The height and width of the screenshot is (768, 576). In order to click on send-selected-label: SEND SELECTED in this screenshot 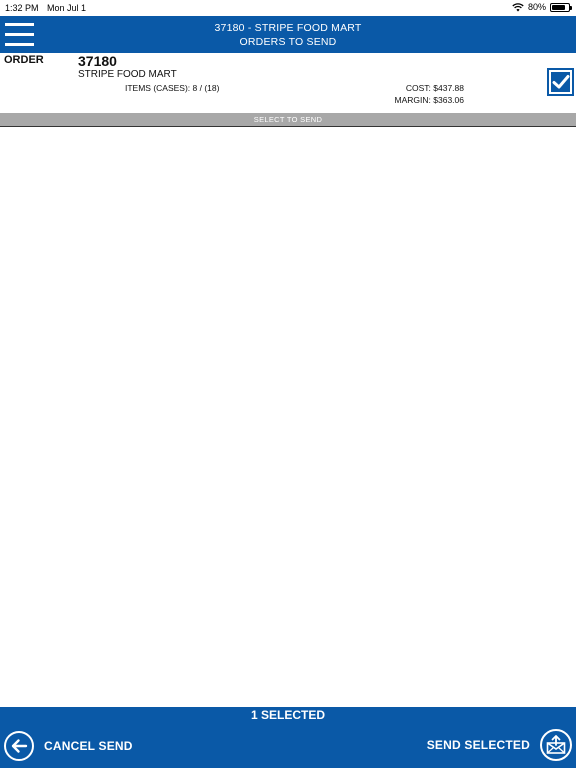, I will do `click(478, 745)`.